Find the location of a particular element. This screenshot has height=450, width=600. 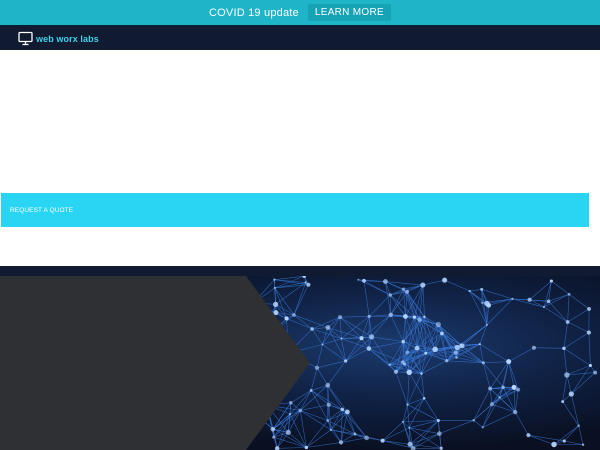

announcement-text: COVID 19 update is located at coordinates (254, 12).